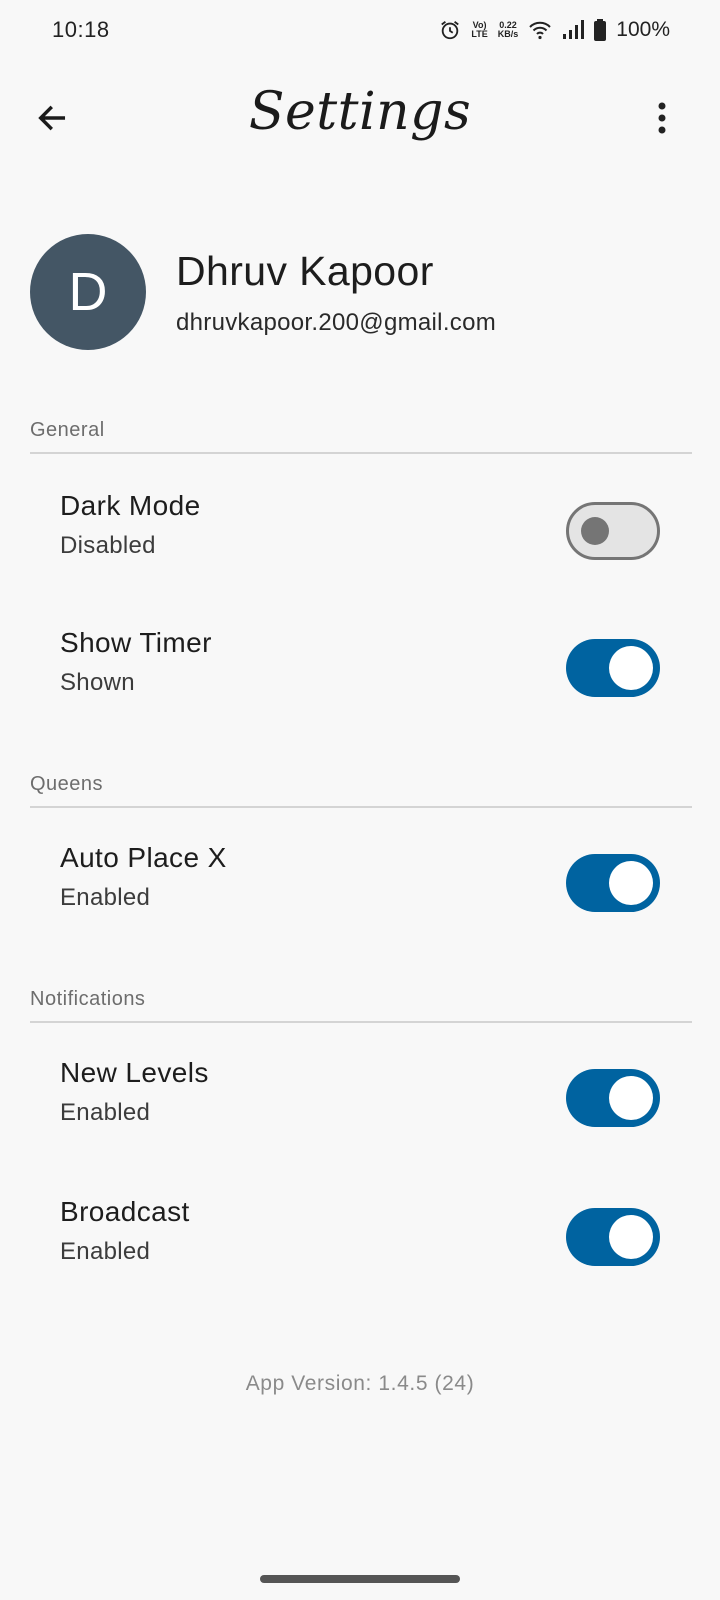  I want to click on broadcast-switch, so click(613, 1237).